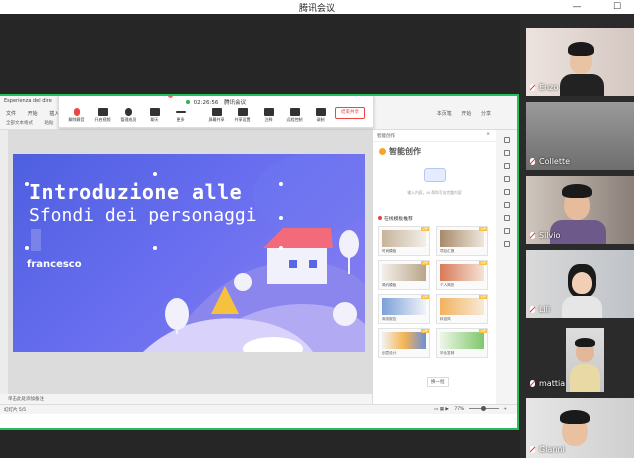 The image size is (634, 458). I want to click on unmute-button: 解除静音, so click(76, 115).